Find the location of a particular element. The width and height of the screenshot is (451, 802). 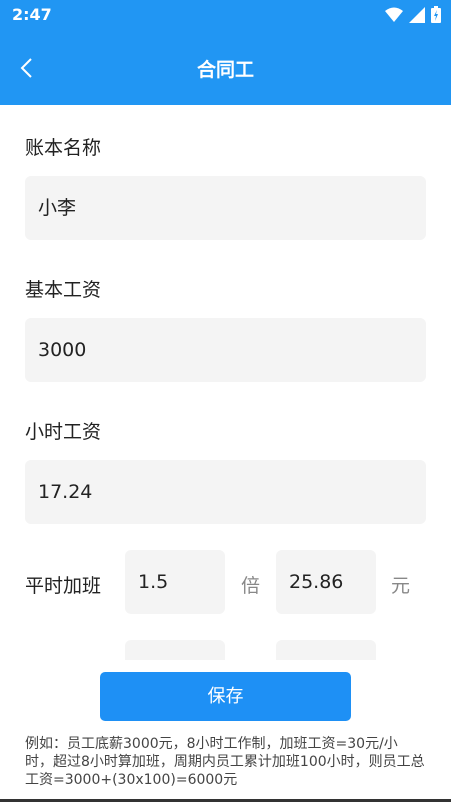

battery-icon is located at coordinates (436, 14).